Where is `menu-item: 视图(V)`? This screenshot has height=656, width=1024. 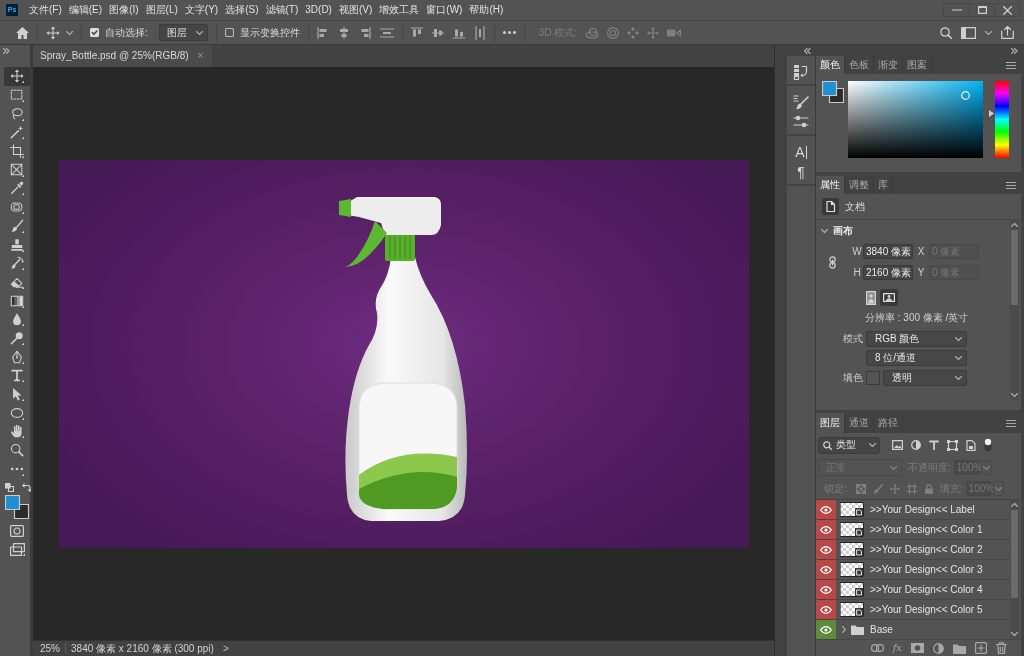 menu-item: 视图(V) is located at coordinates (355, 10).